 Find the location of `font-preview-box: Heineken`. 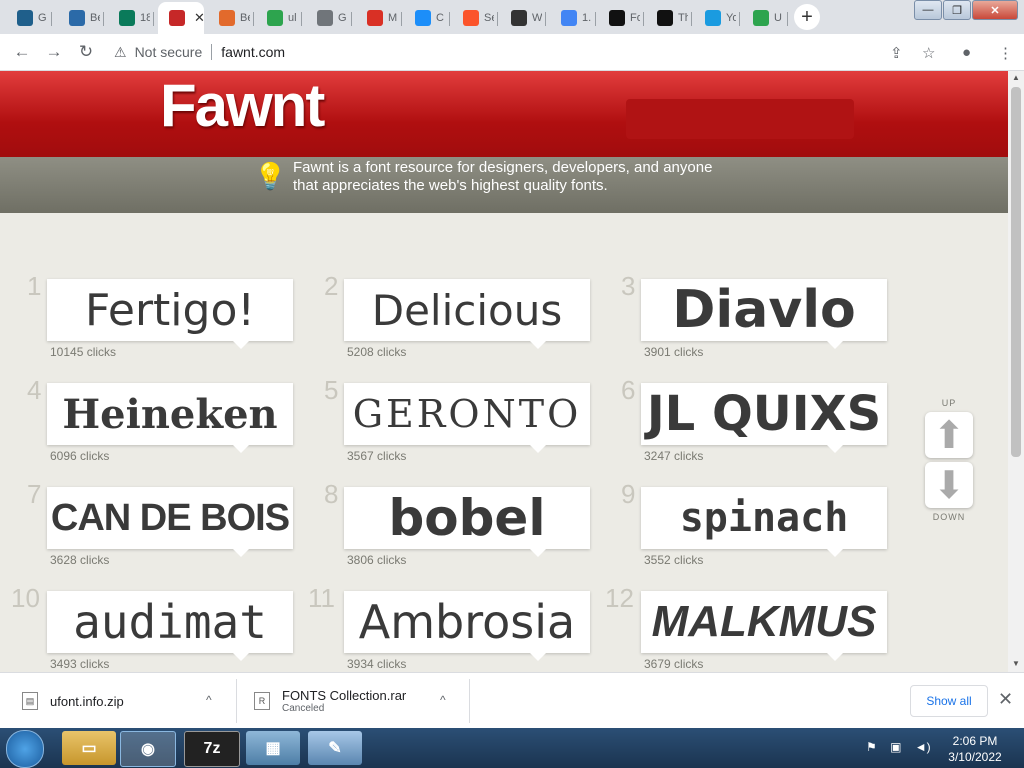

font-preview-box: Heineken is located at coordinates (170, 418).